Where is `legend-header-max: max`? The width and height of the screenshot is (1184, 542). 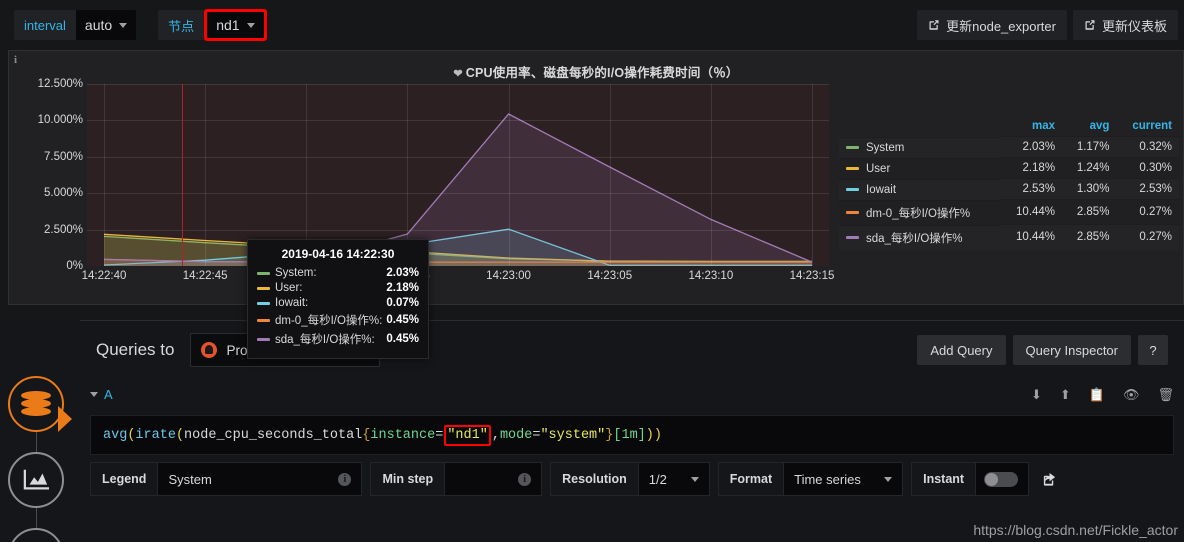
legend-header-max: max is located at coordinates (1031, 127).